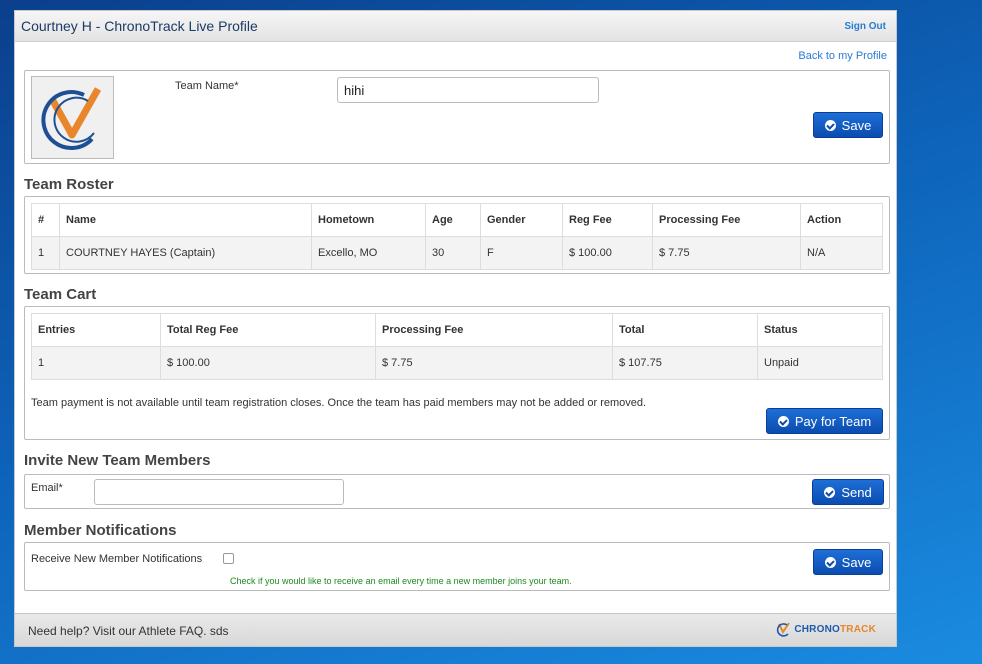 This screenshot has height=664, width=982. I want to click on roster-cell-number: 1, so click(45, 253).